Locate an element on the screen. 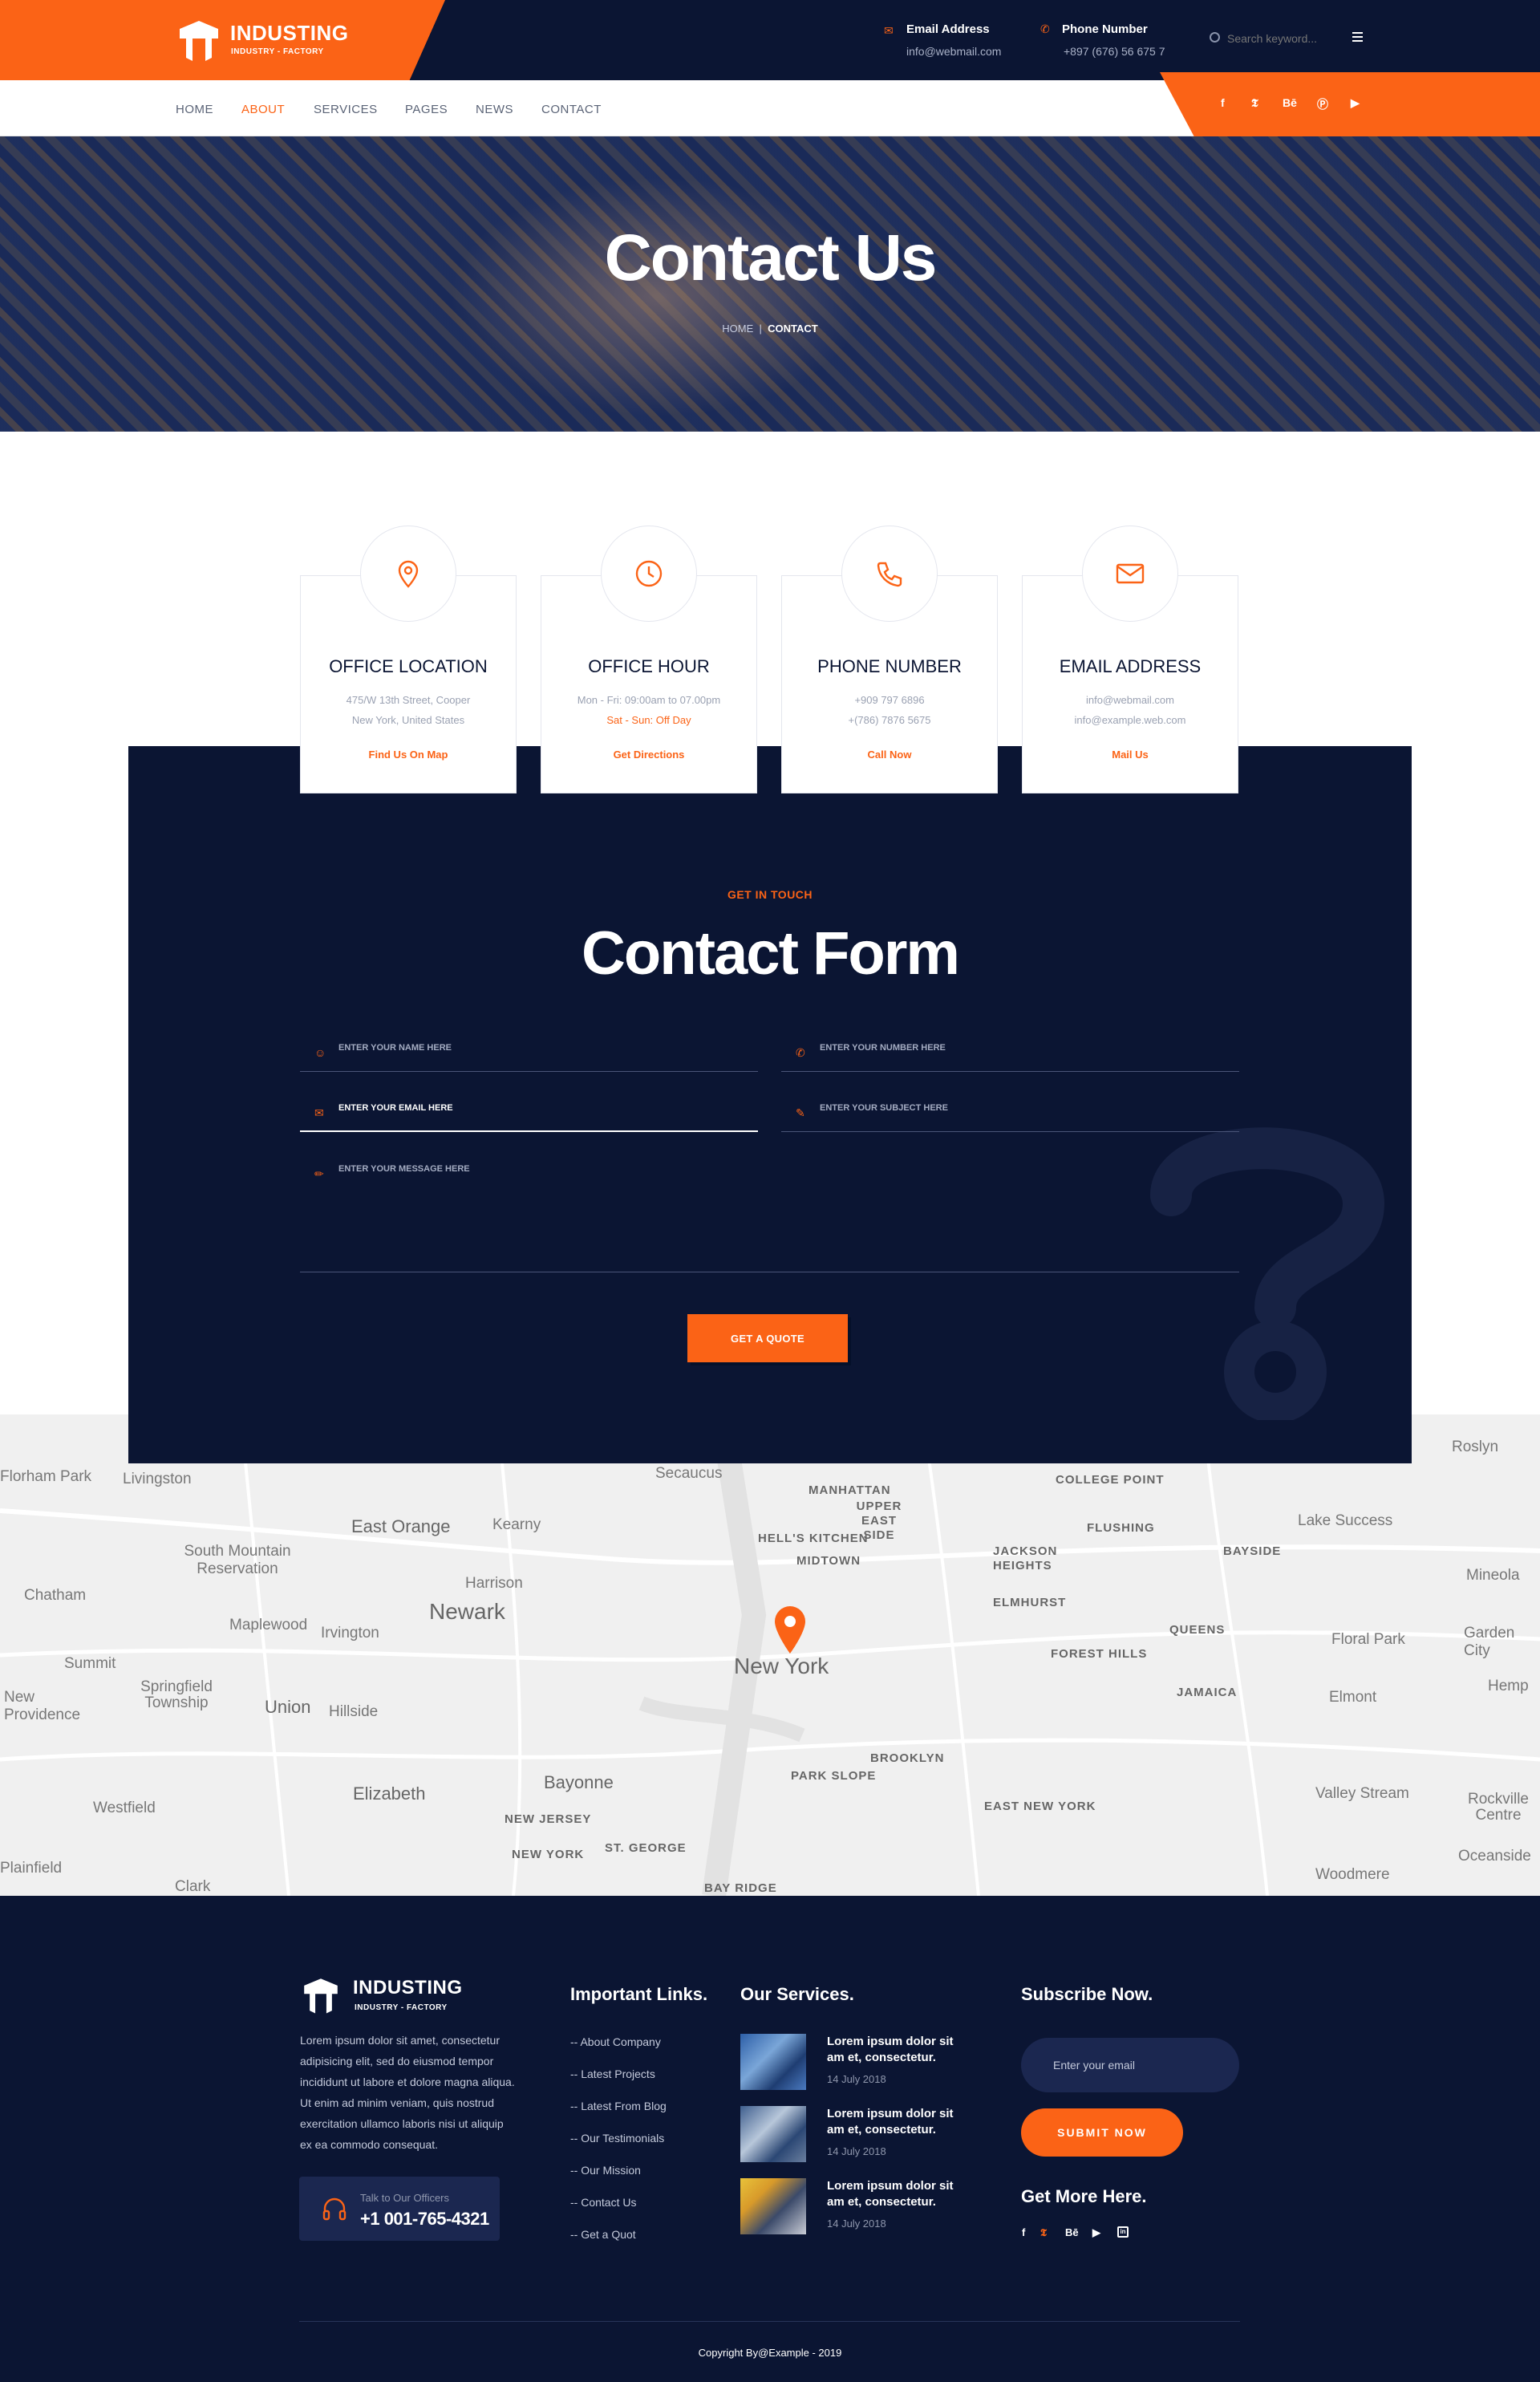 The image size is (1540, 2382). header-email-value: info@webmail.com is located at coordinates (954, 52).